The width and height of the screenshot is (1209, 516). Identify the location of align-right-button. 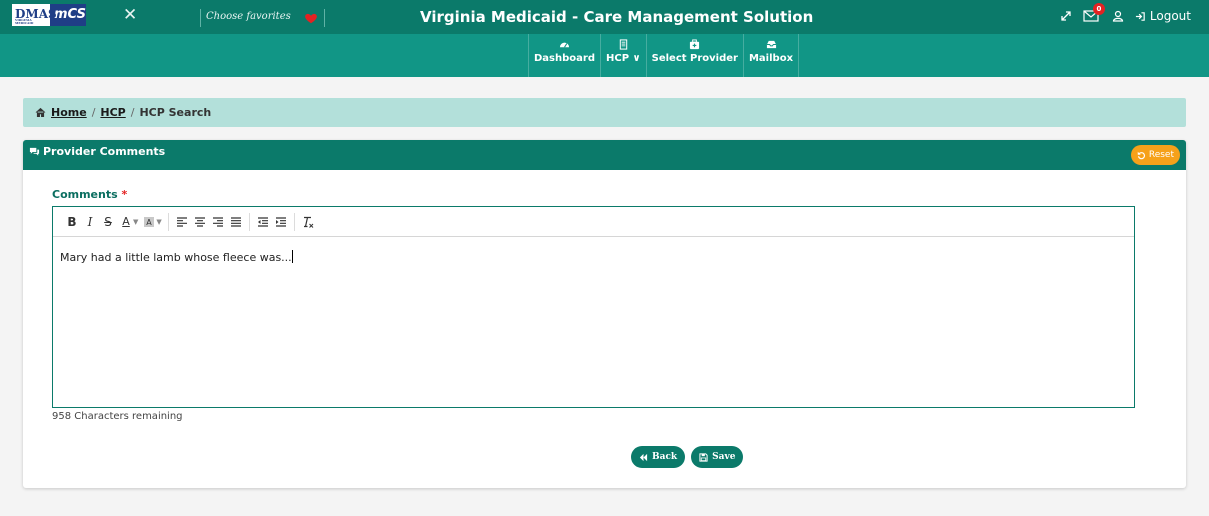
(218, 222).